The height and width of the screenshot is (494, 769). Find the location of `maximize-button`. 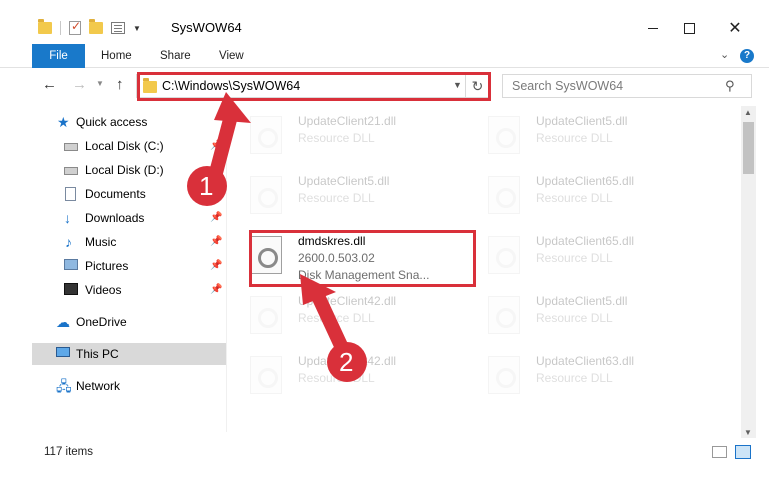

maximize-button is located at coordinates (689, 28).